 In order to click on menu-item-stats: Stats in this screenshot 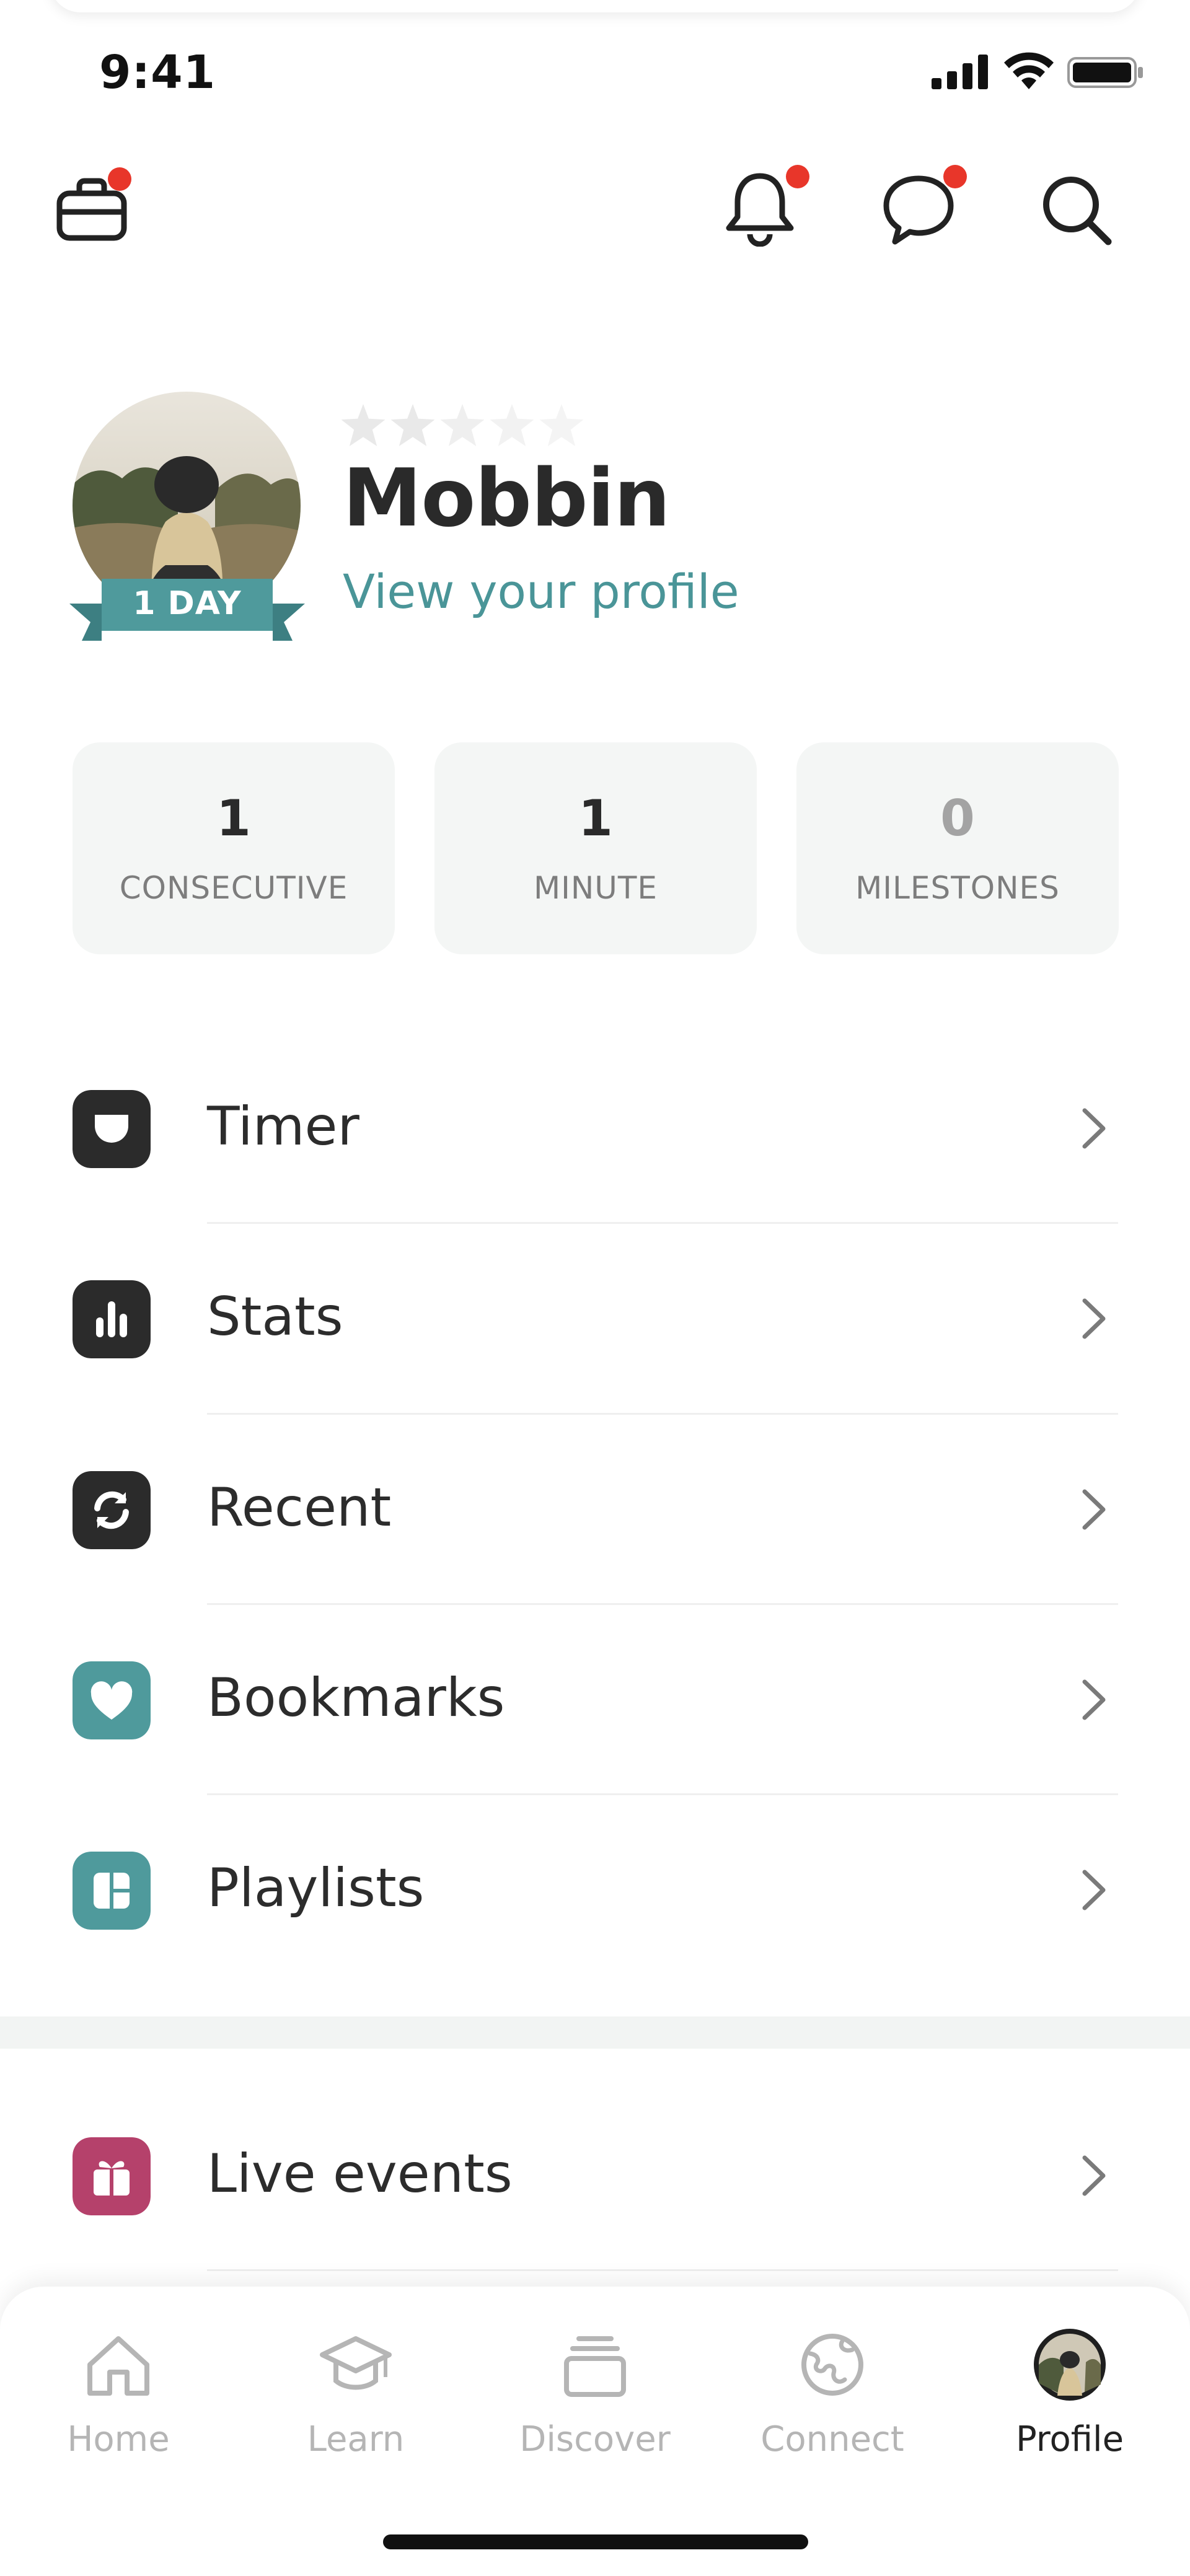, I will do `click(595, 1318)`.